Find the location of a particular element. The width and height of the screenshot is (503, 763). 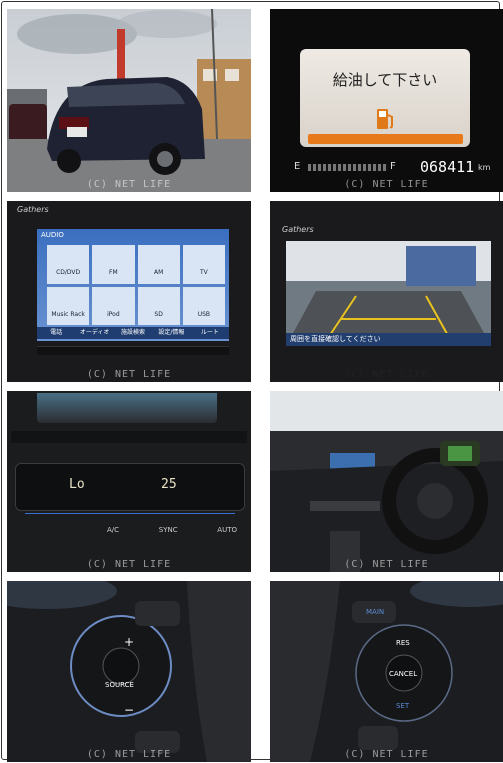

camera-view is located at coordinates (388, 293).